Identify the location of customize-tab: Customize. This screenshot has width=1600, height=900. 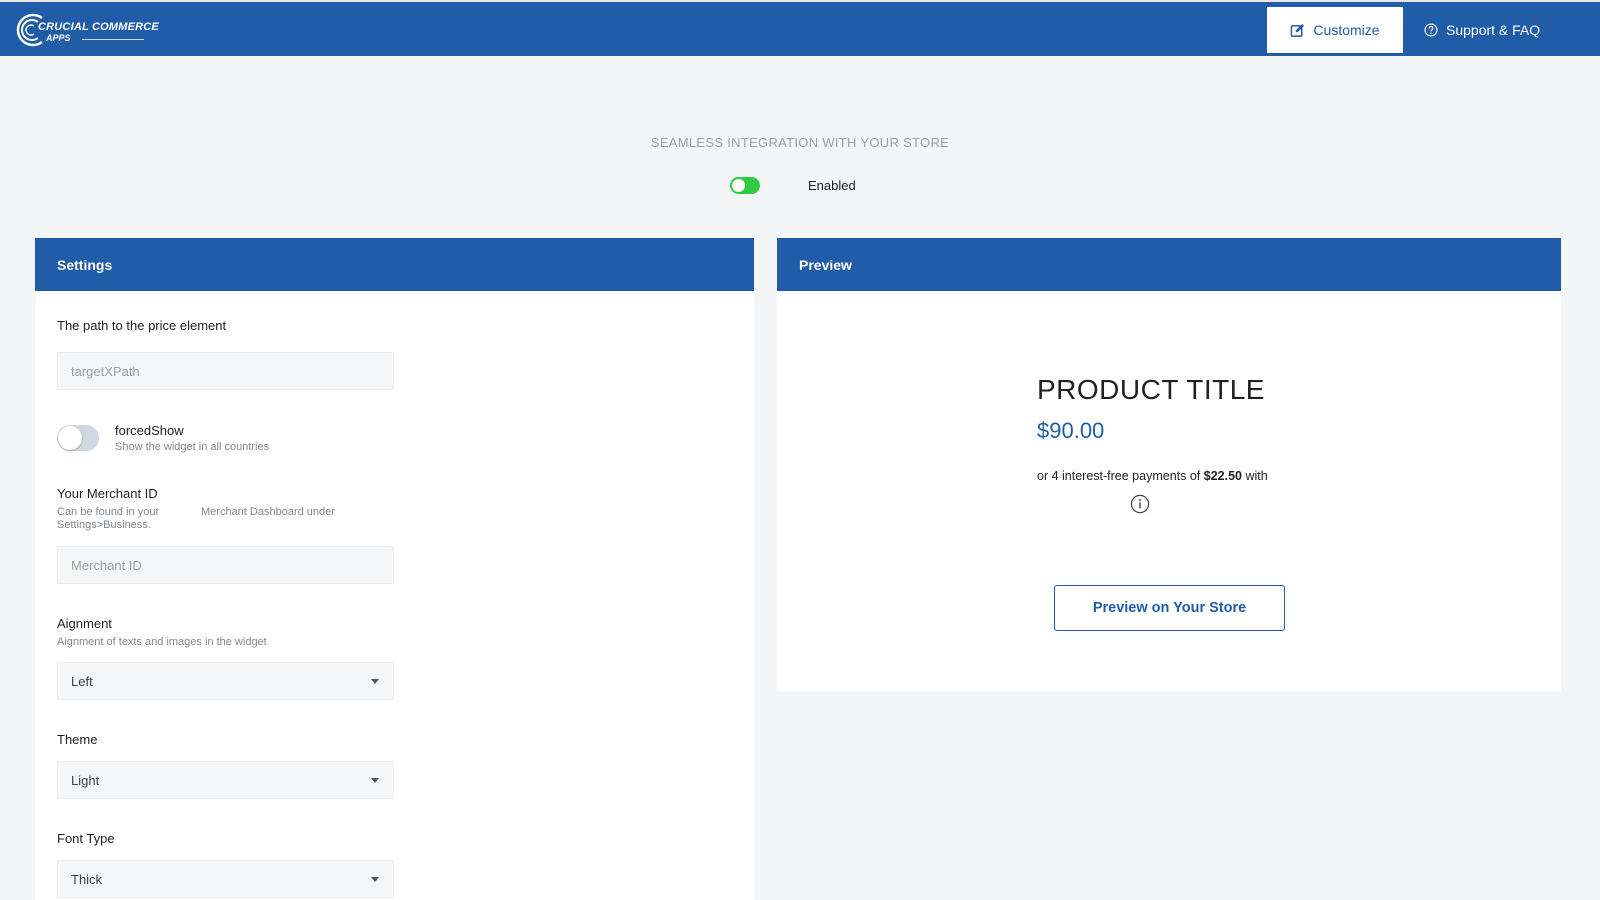
(1335, 30).